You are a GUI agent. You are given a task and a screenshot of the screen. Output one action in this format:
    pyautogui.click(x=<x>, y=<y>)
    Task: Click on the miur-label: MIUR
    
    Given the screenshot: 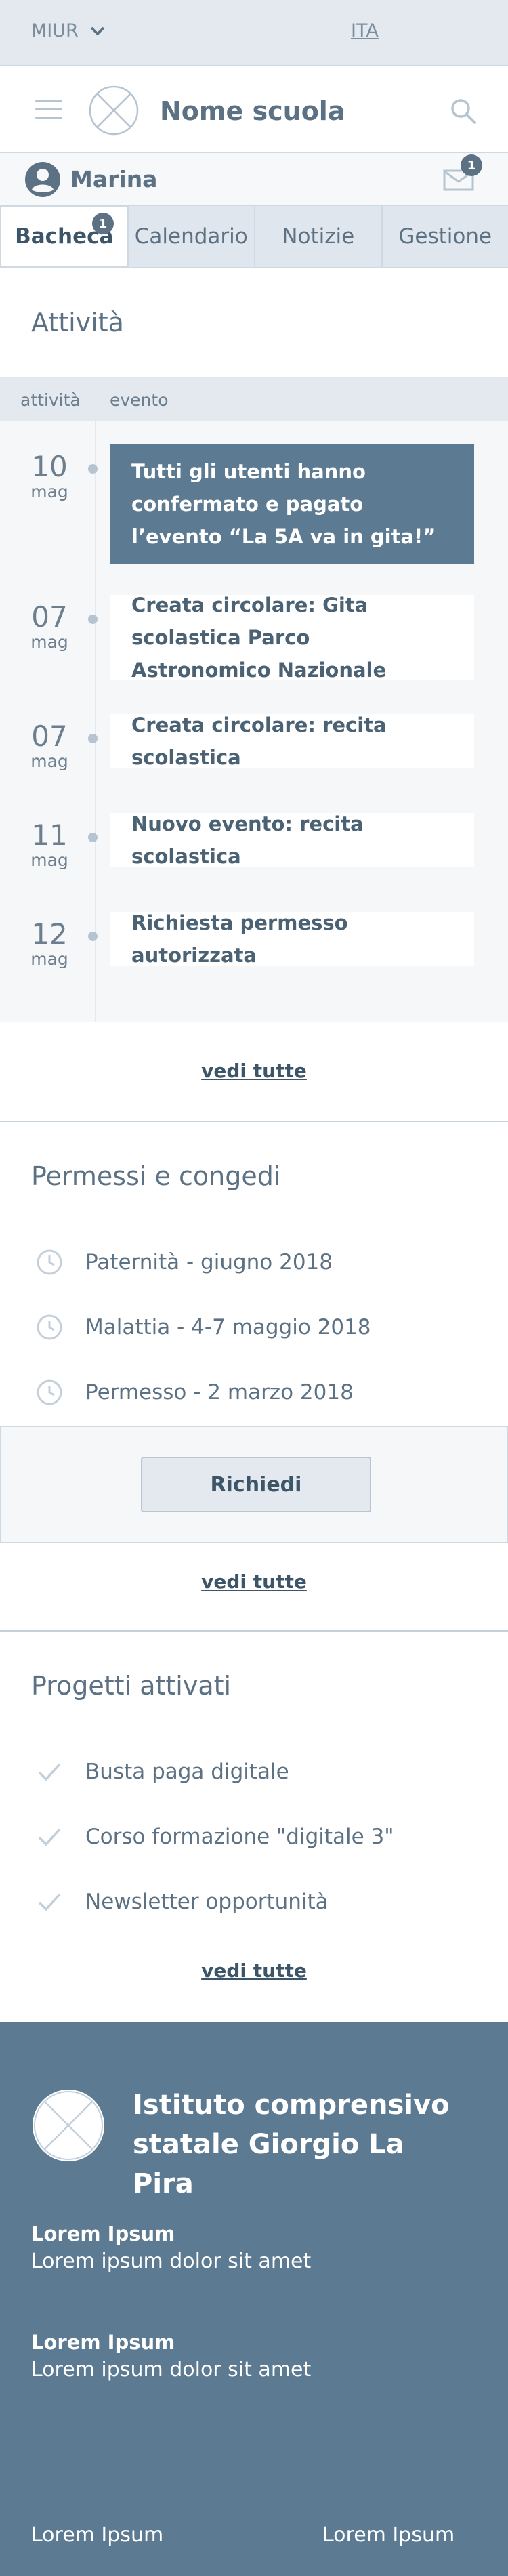 What is the action you would take?
    pyautogui.click(x=55, y=30)
    